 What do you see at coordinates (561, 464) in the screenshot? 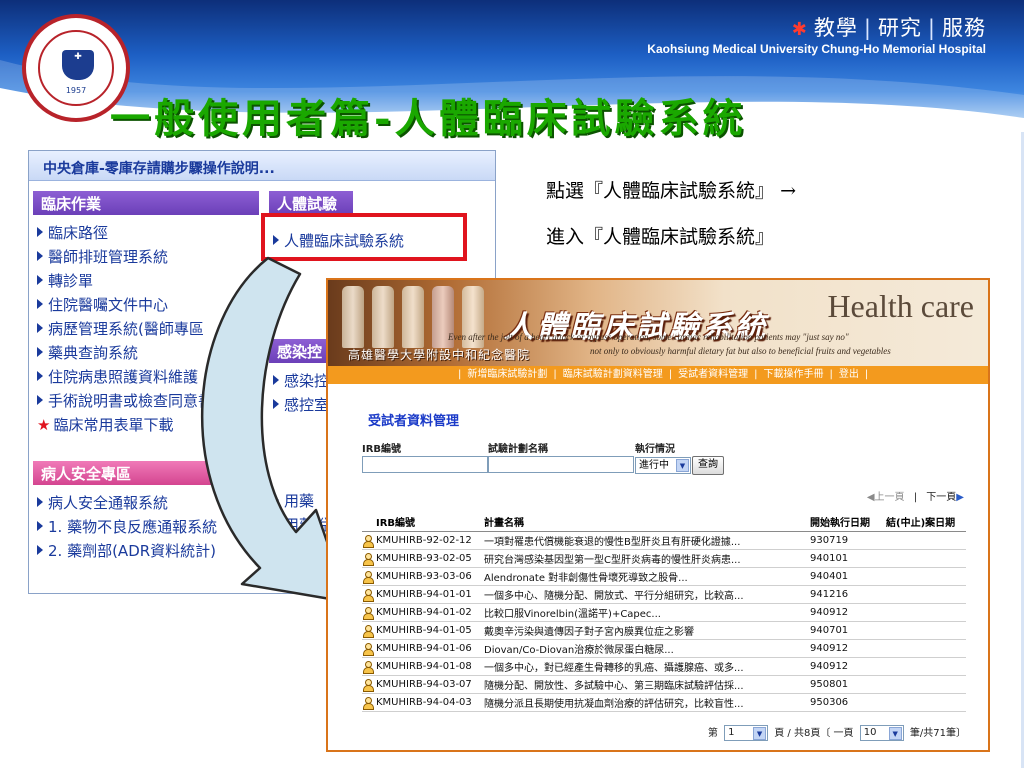
I see `plan-name-input` at bounding box center [561, 464].